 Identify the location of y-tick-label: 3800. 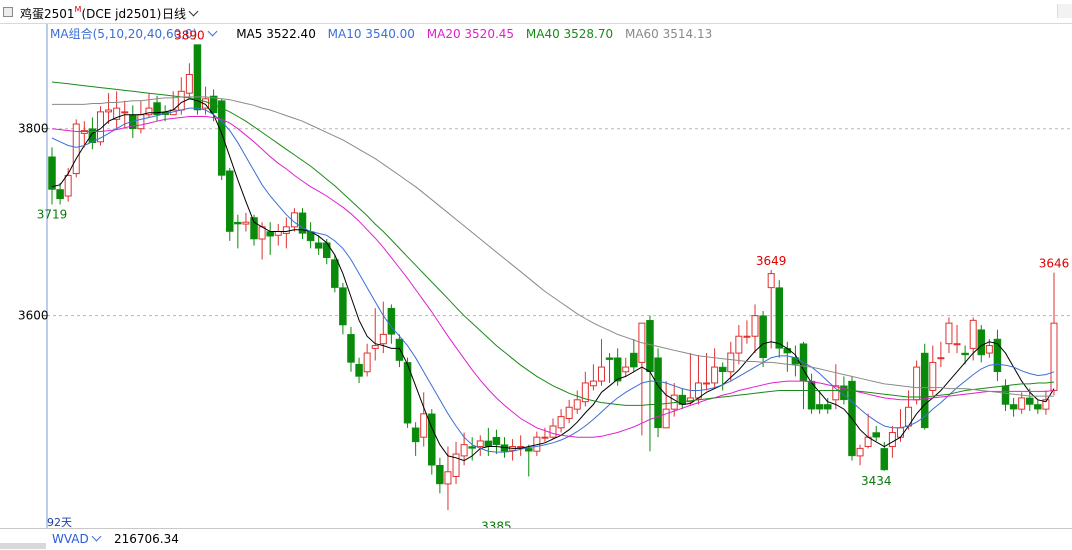
(33, 129).